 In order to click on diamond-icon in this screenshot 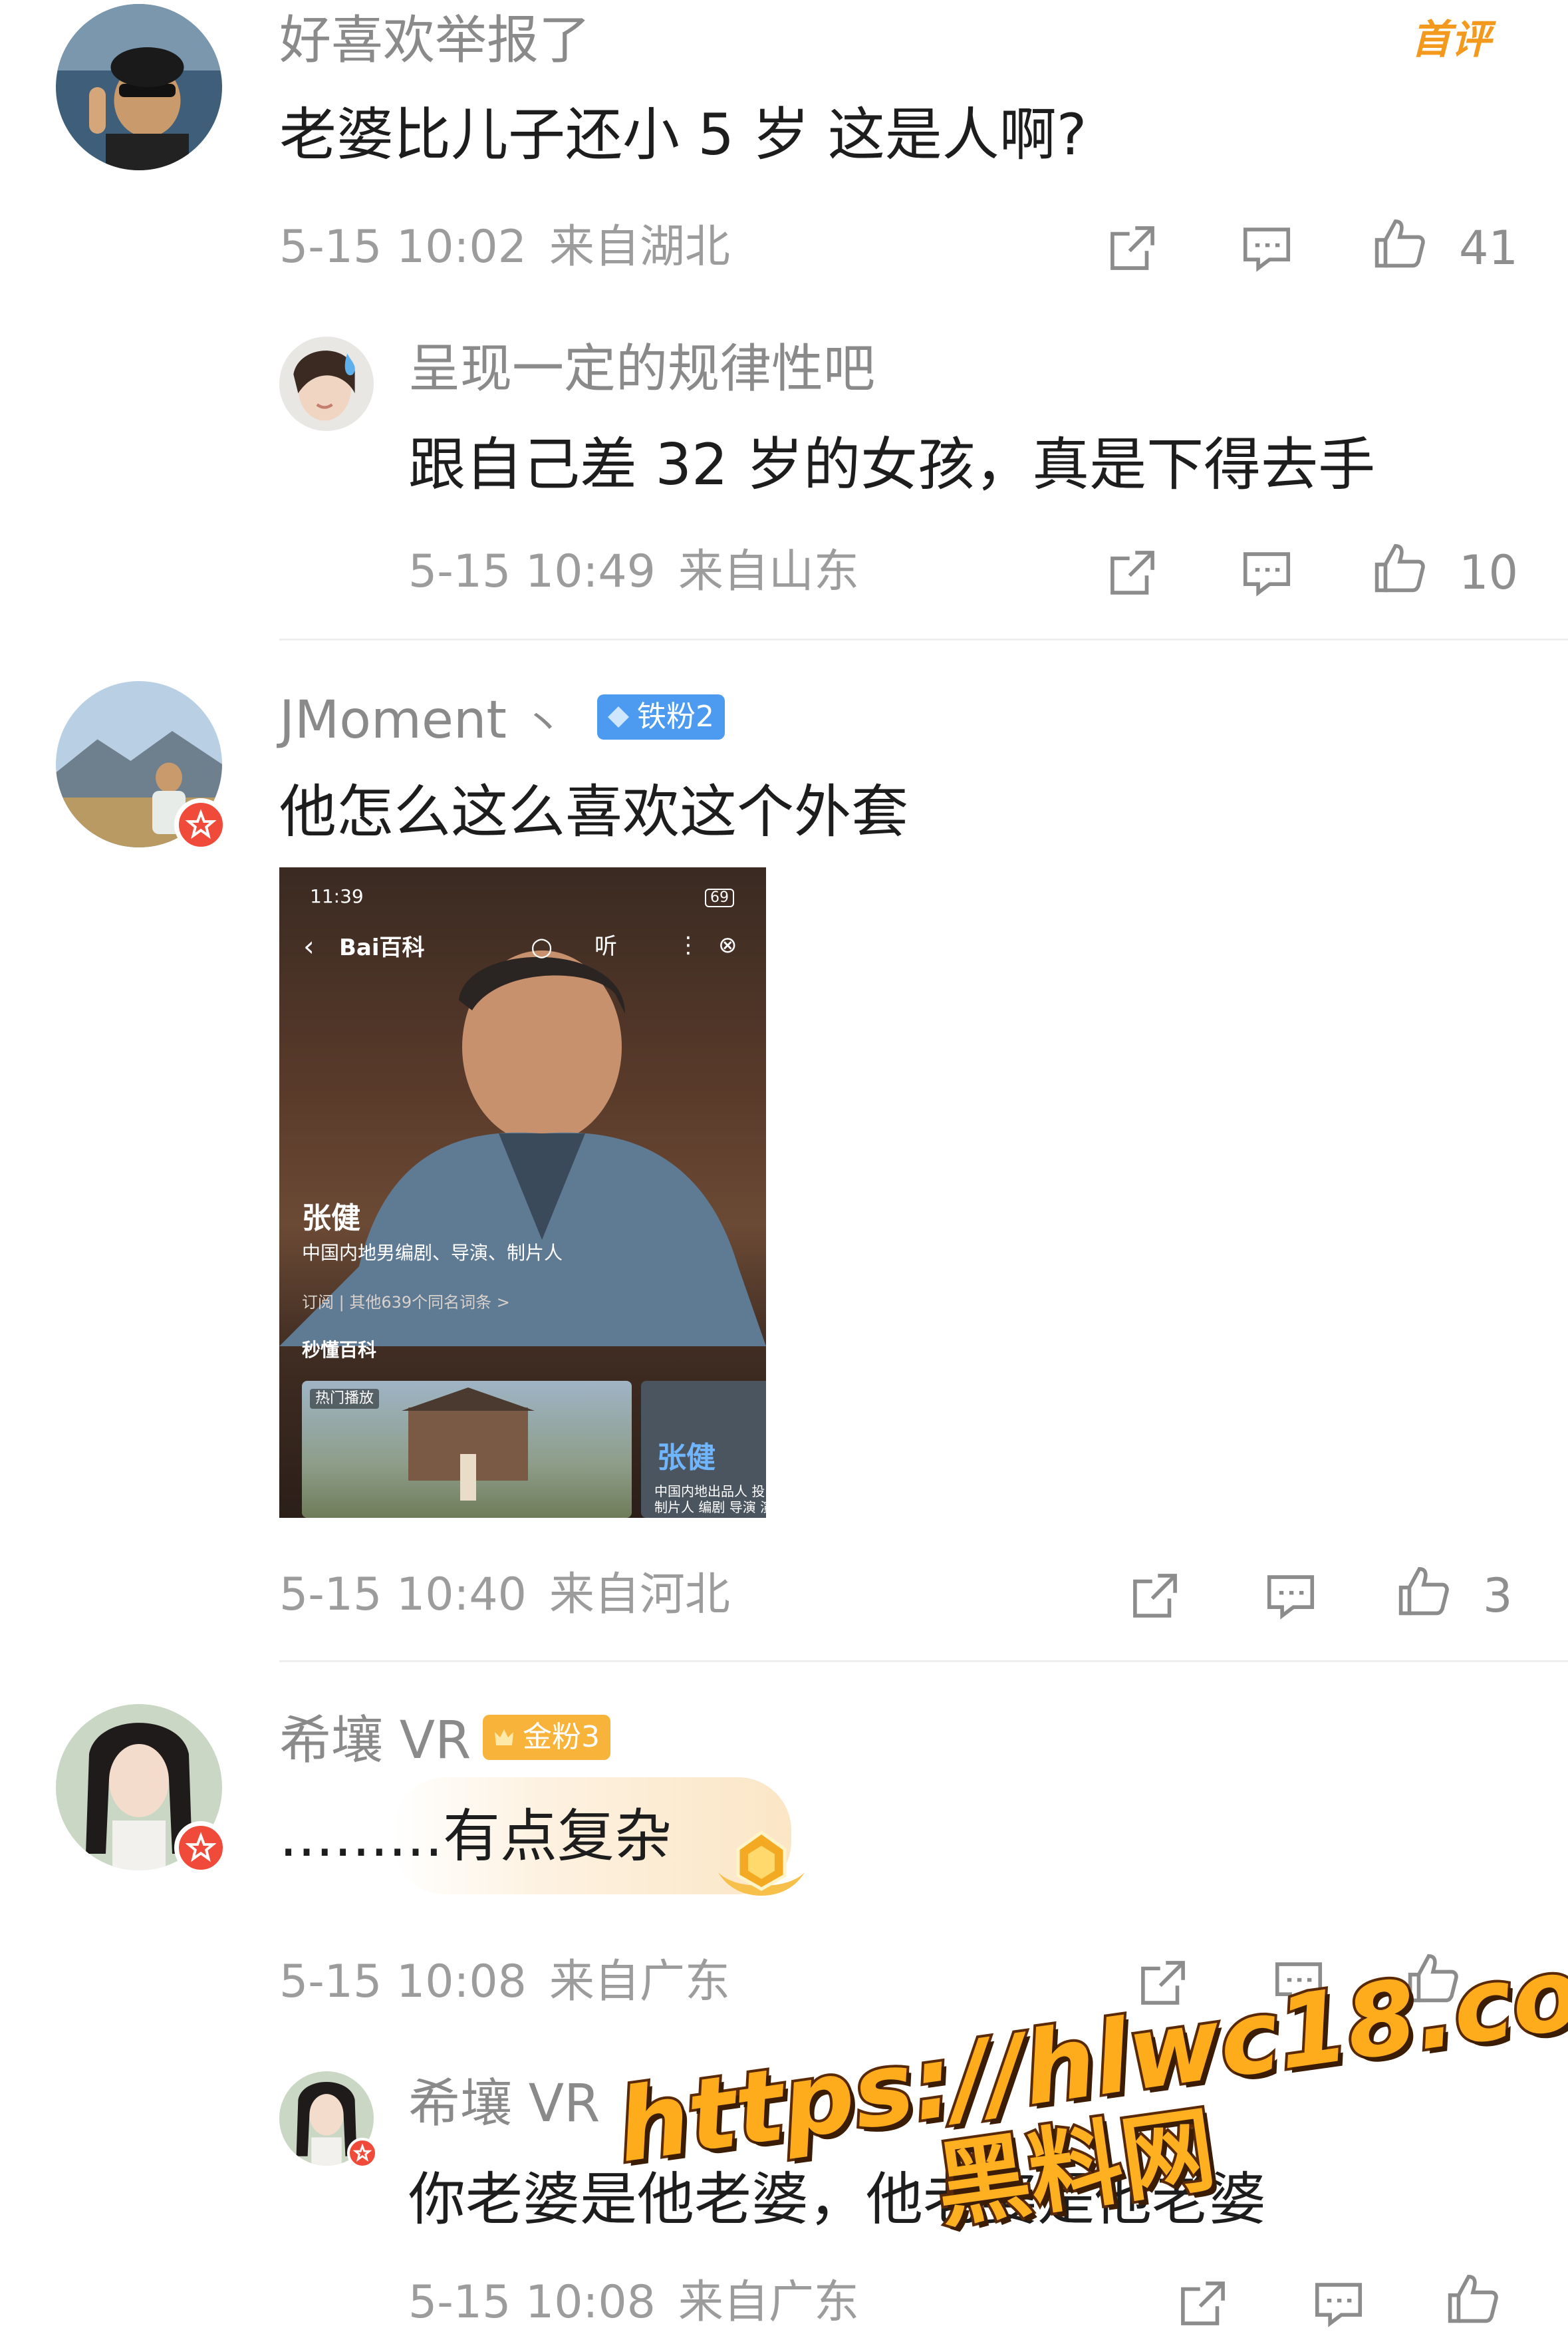, I will do `click(618, 717)`.